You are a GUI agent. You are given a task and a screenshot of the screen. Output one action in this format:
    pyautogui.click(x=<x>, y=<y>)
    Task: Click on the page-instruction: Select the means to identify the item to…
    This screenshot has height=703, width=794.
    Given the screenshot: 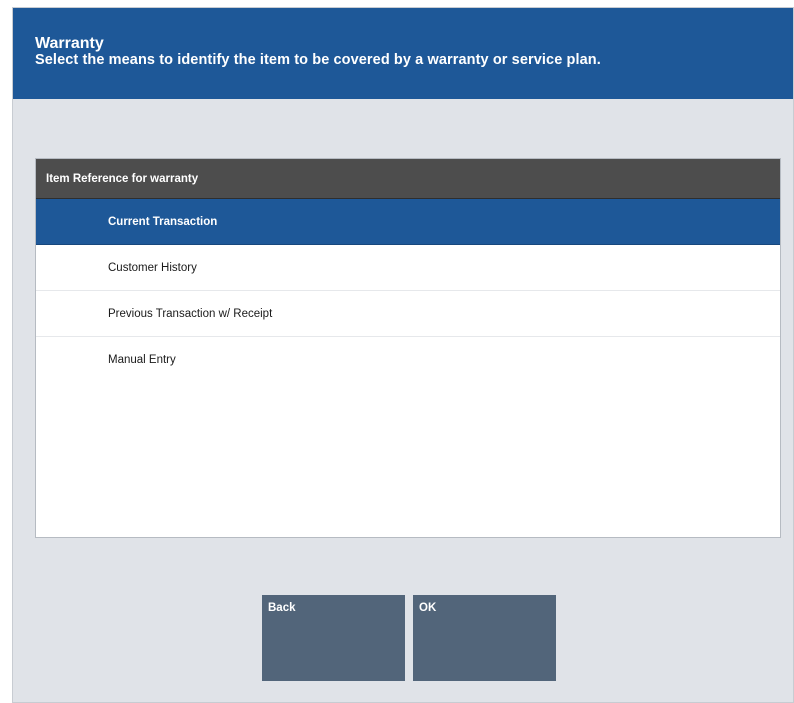 What is the action you would take?
    pyautogui.click(x=318, y=60)
    